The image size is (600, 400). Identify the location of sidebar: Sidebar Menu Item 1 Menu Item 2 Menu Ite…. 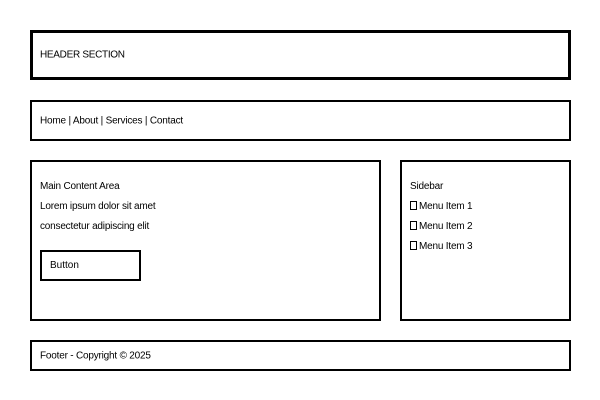
(485, 240).